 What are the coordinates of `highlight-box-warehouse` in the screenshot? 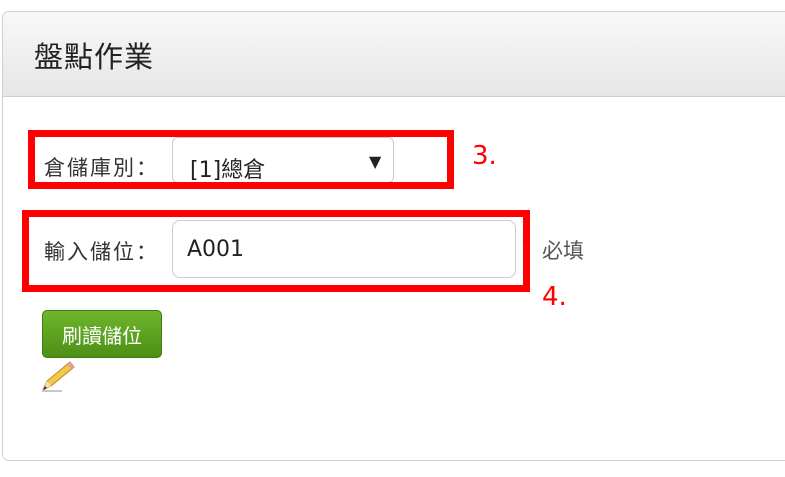 It's located at (241, 159).